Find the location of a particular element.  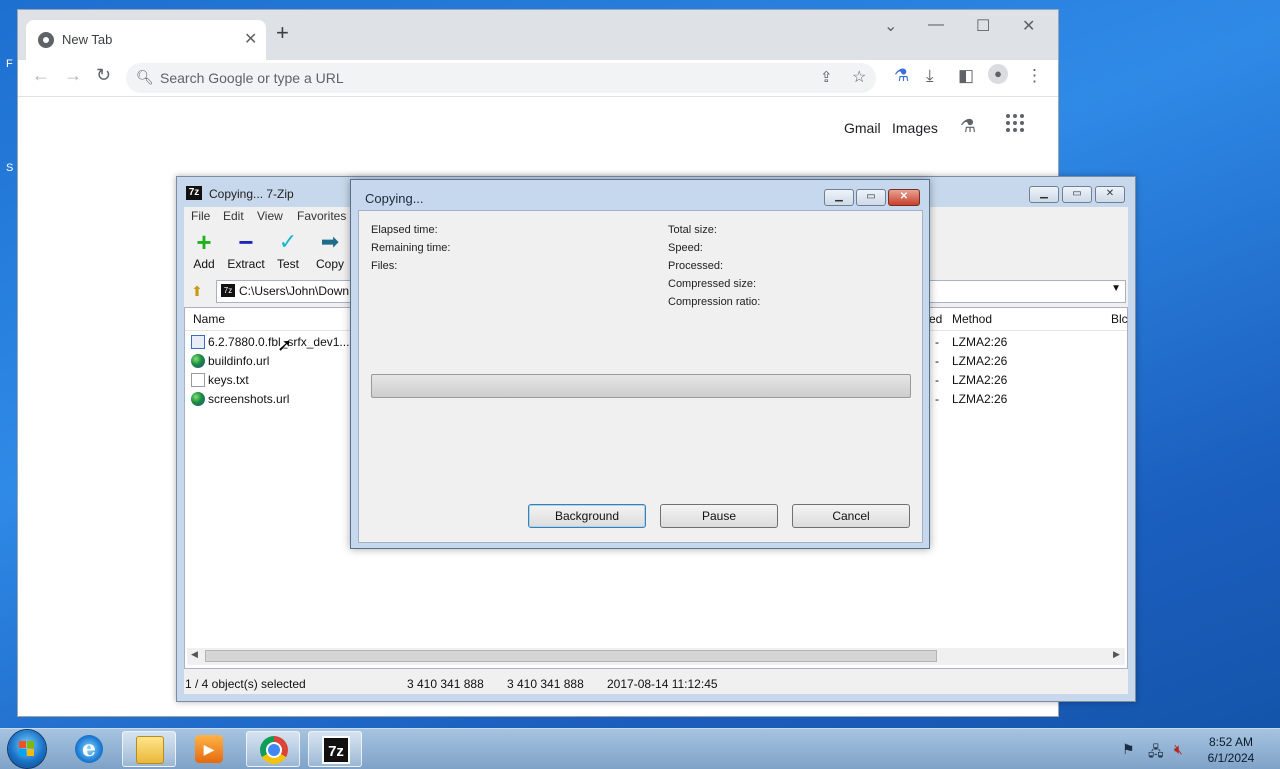

status-selected: 1 / 4 object(s) selected is located at coordinates (245, 684).